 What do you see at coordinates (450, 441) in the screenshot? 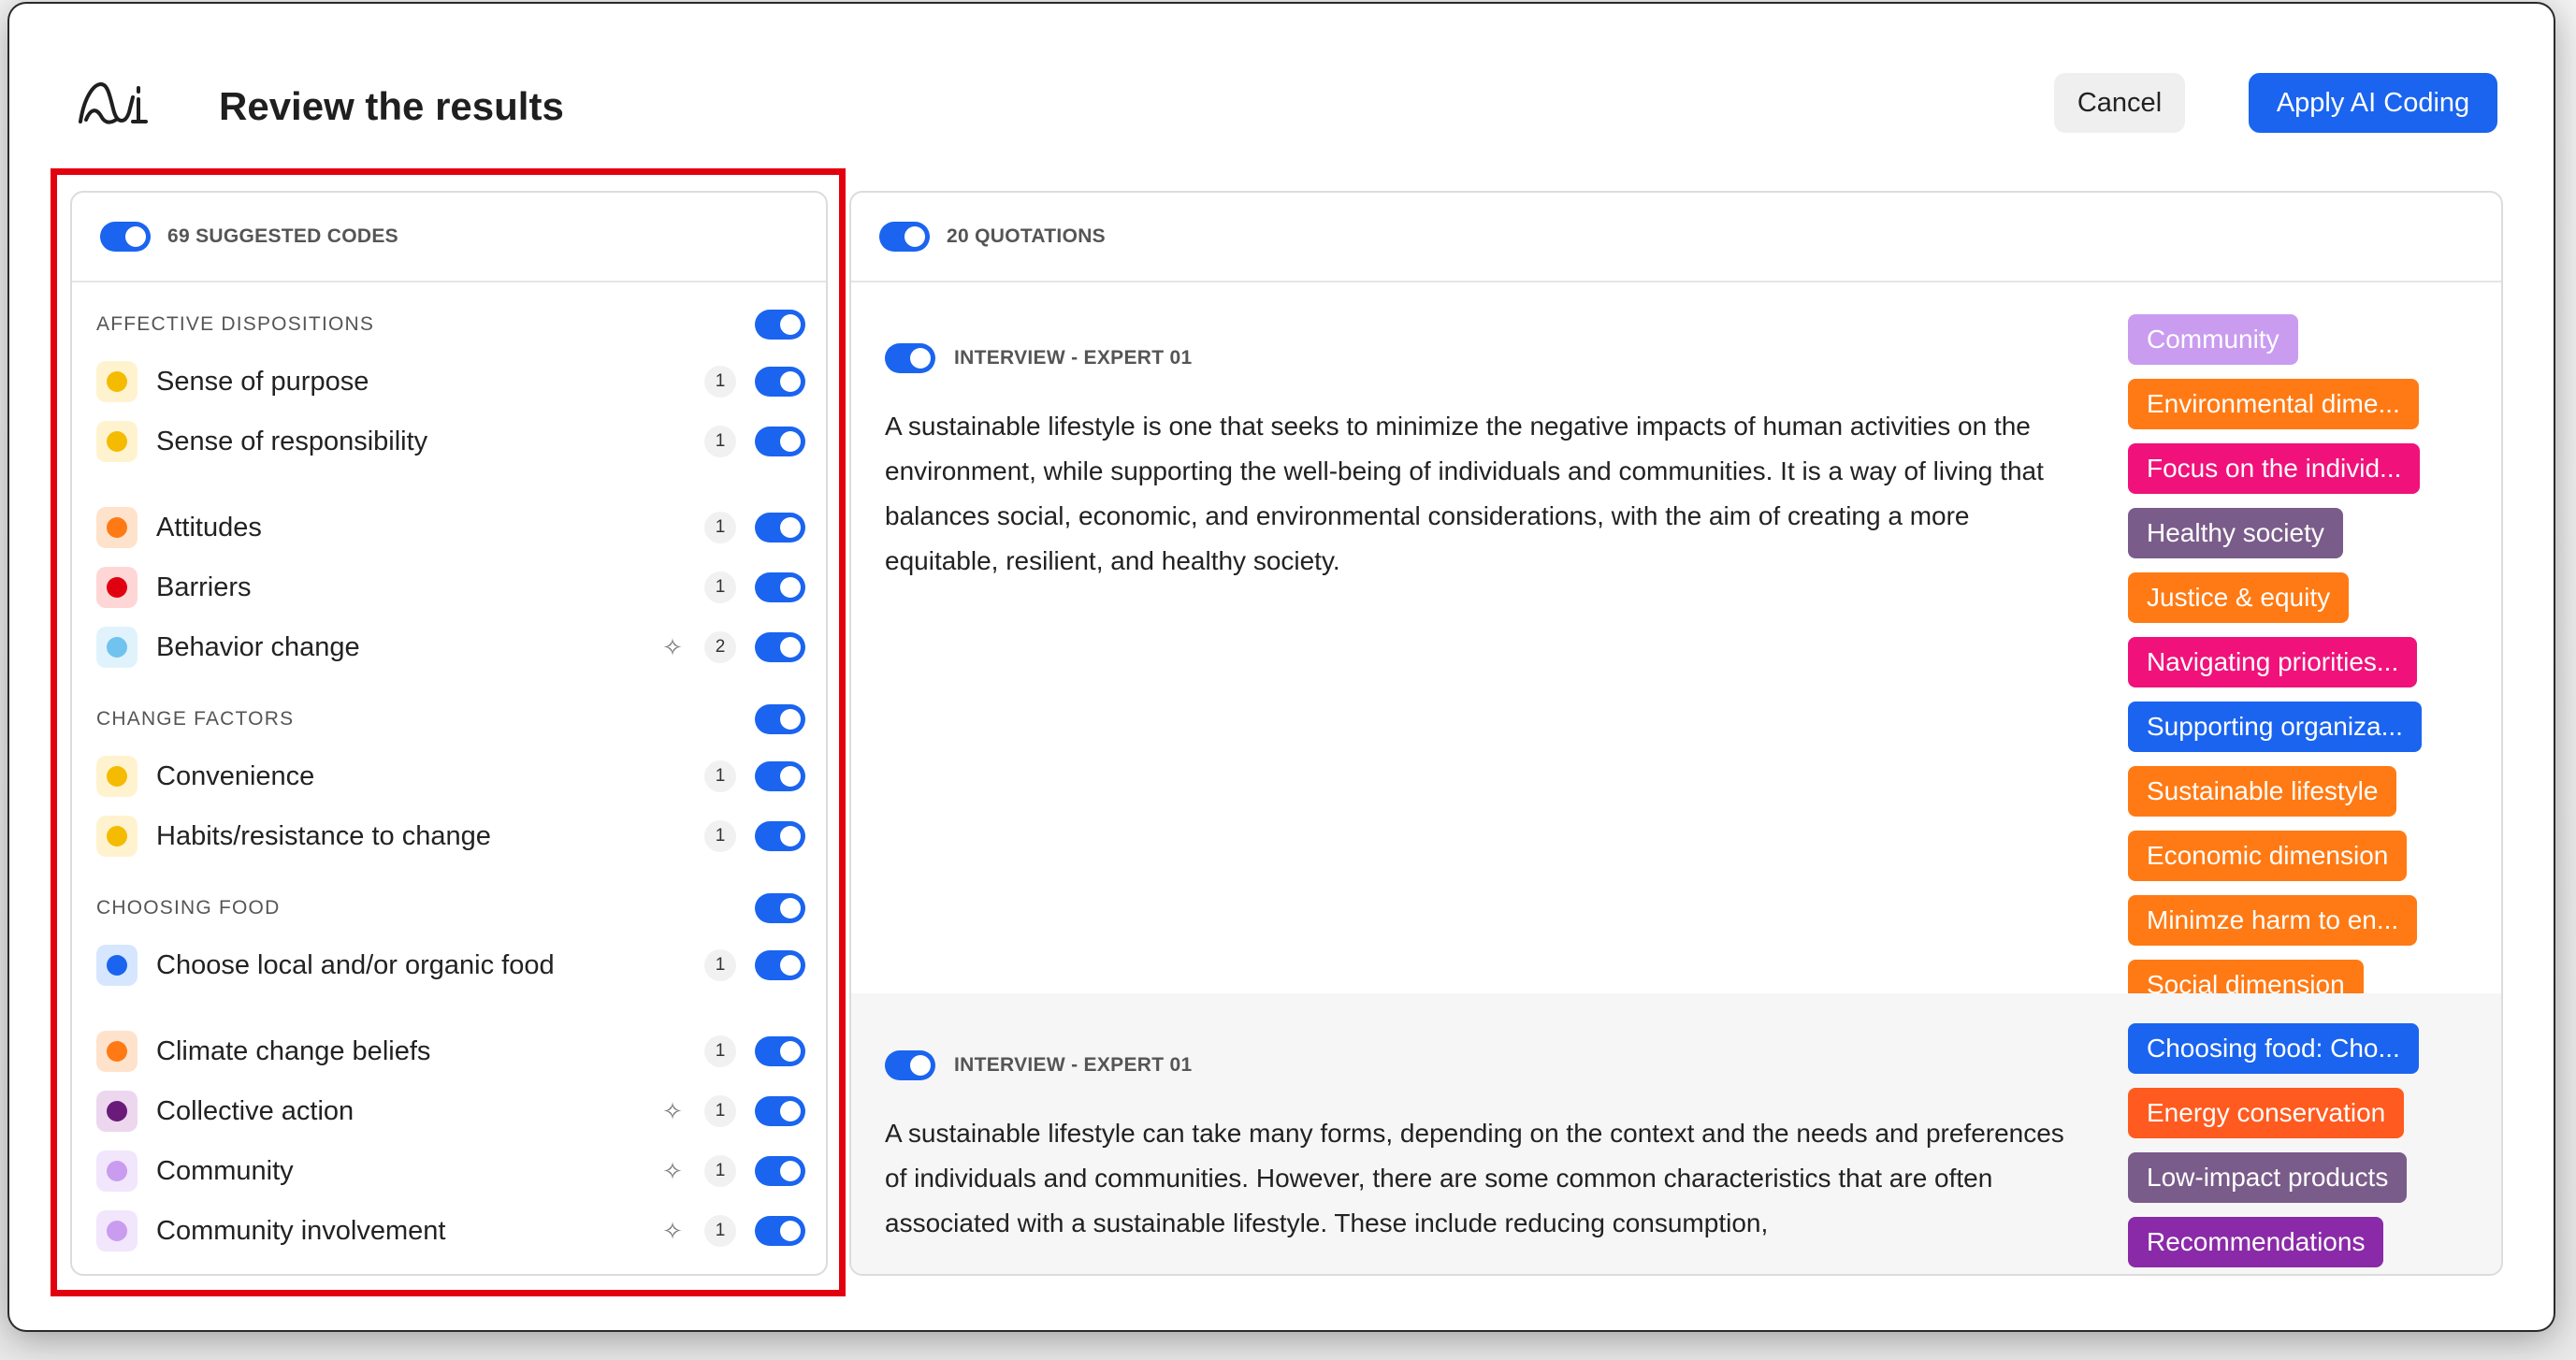
I see `code-row: Sense of responsibility 1` at bounding box center [450, 441].